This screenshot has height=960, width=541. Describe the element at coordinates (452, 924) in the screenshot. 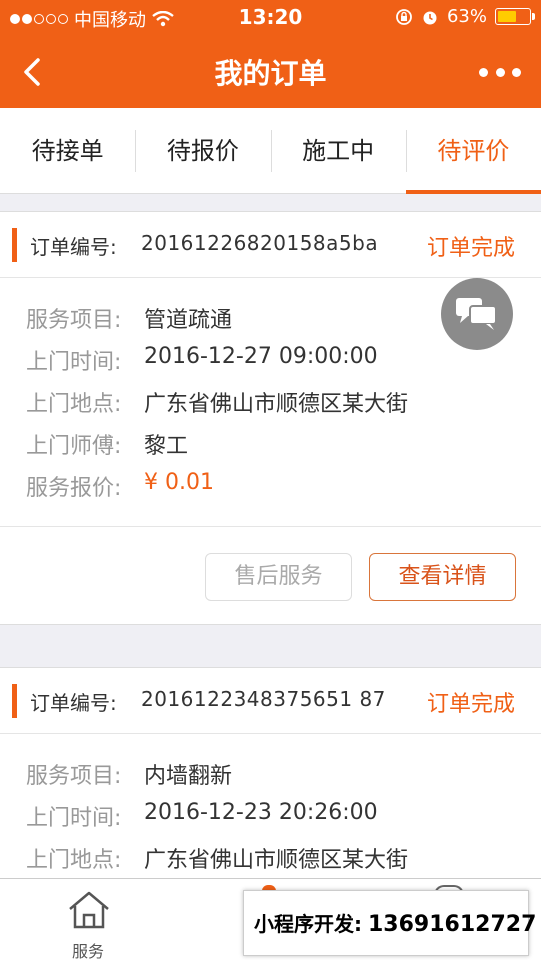

I see `watermark-phone: 13691612727` at that location.